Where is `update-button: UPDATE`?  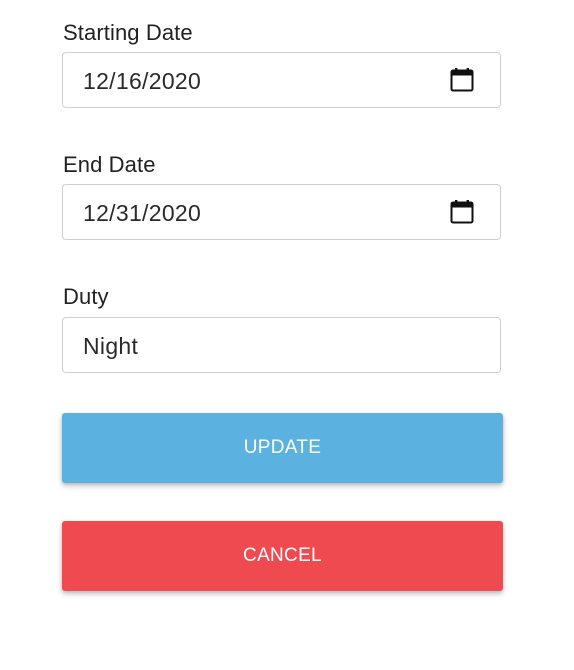 update-button: UPDATE is located at coordinates (282, 448).